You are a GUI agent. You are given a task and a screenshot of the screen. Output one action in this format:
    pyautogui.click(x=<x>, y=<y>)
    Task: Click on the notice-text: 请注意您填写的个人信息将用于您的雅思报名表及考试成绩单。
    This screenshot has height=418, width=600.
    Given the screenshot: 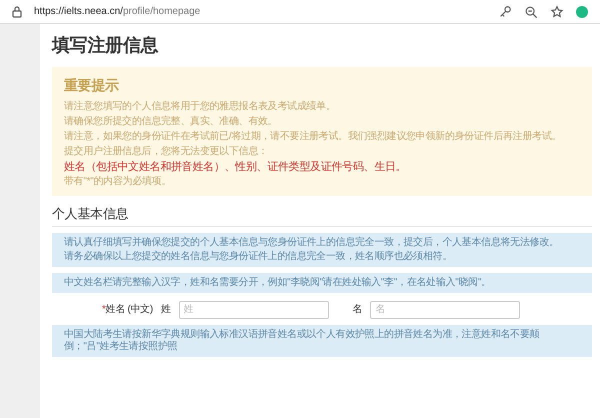 What is the action you would take?
    pyautogui.click(x=200, y=107)
    